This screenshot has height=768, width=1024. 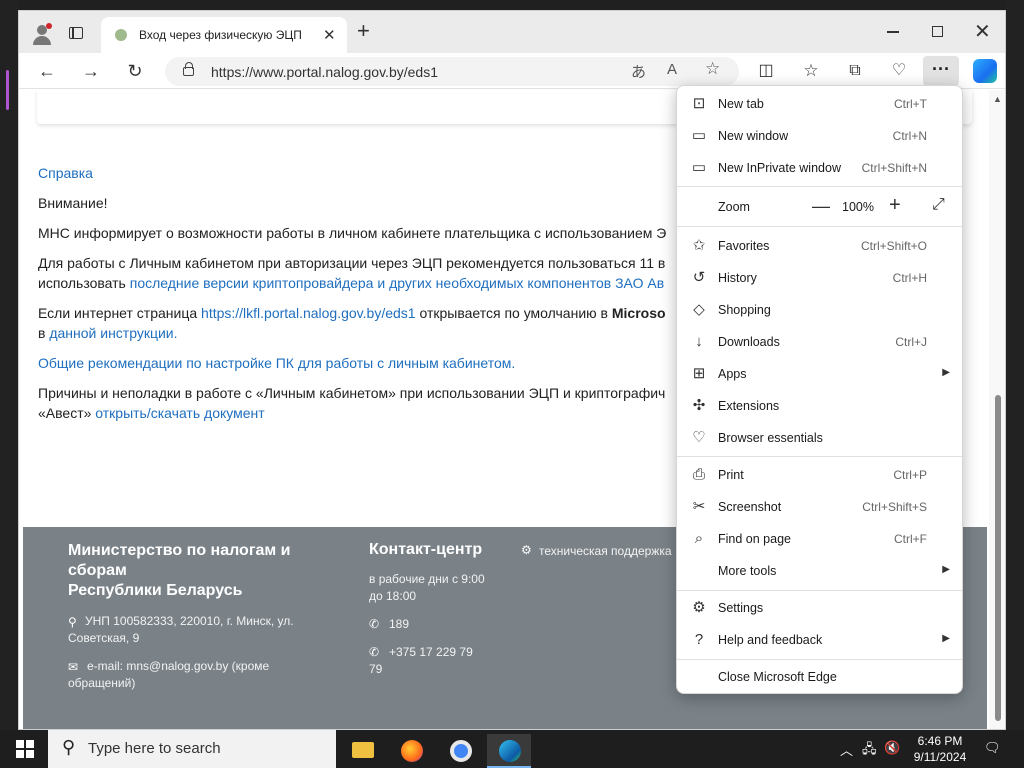 I want to click on collections-icon: ⧉, so click(x=855, y=71).